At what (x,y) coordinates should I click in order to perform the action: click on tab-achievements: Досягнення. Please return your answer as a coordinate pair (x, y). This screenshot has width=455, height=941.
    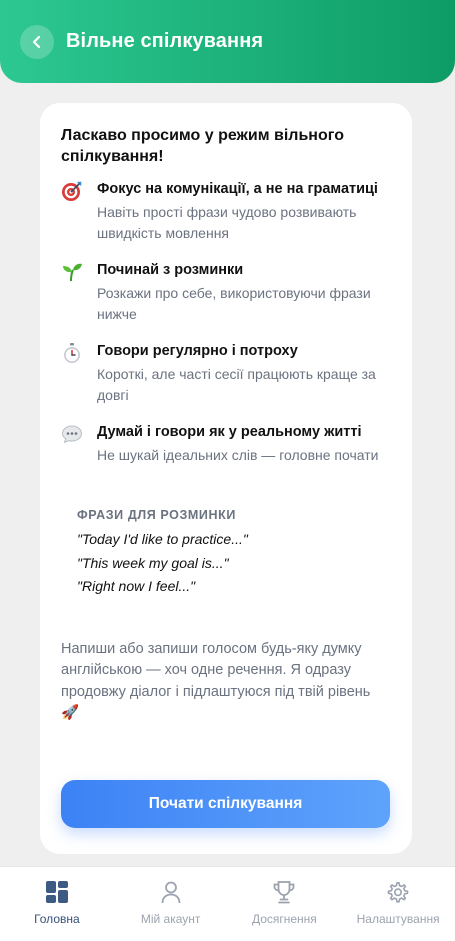
    Looking at the image, I should click on (285, 904).